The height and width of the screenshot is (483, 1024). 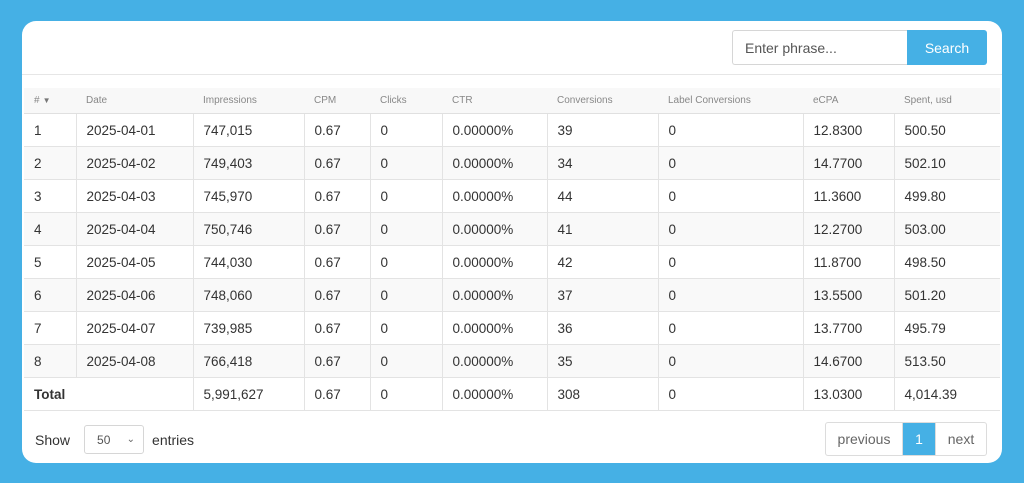 What do you see at coordinates (602, 328) in the screenshot?
I see `table-cell: 36` at bounding box center [602, 328].